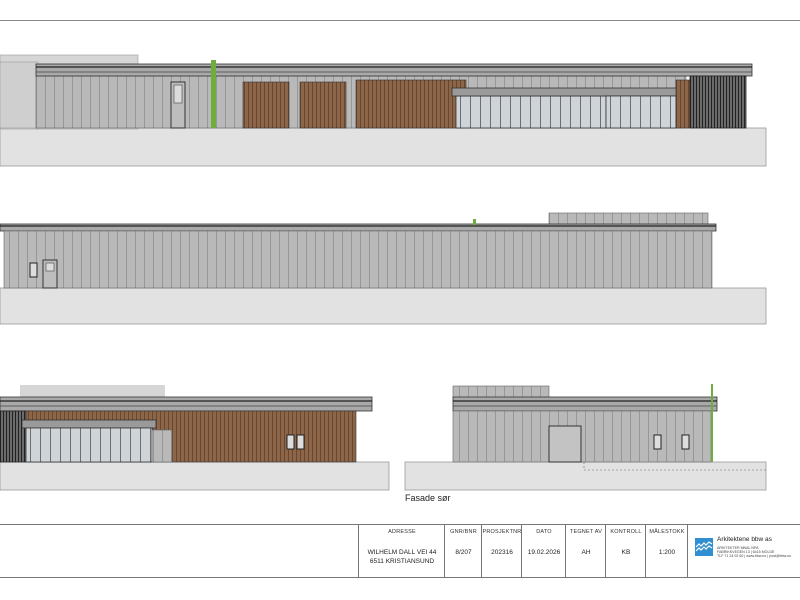 The height and width of the screenshot is (600, 800). I want to click on date-value: 19.02.2026, so click(544, 552).